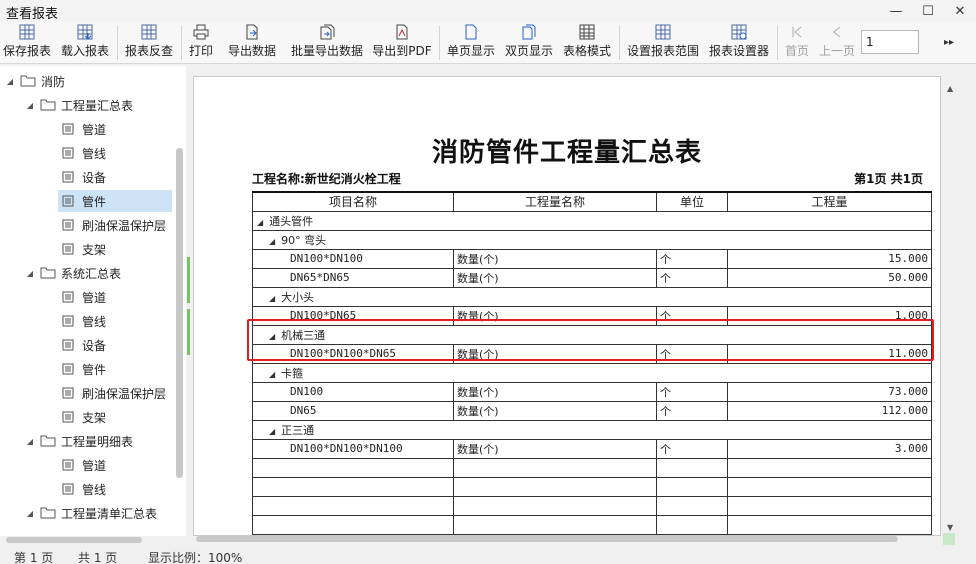 The height and width of the screenshot is (564, 976). Describe the element at coordinates (27, 43) in the screenshot. I see `save-report-button: 保存报表` at that location.